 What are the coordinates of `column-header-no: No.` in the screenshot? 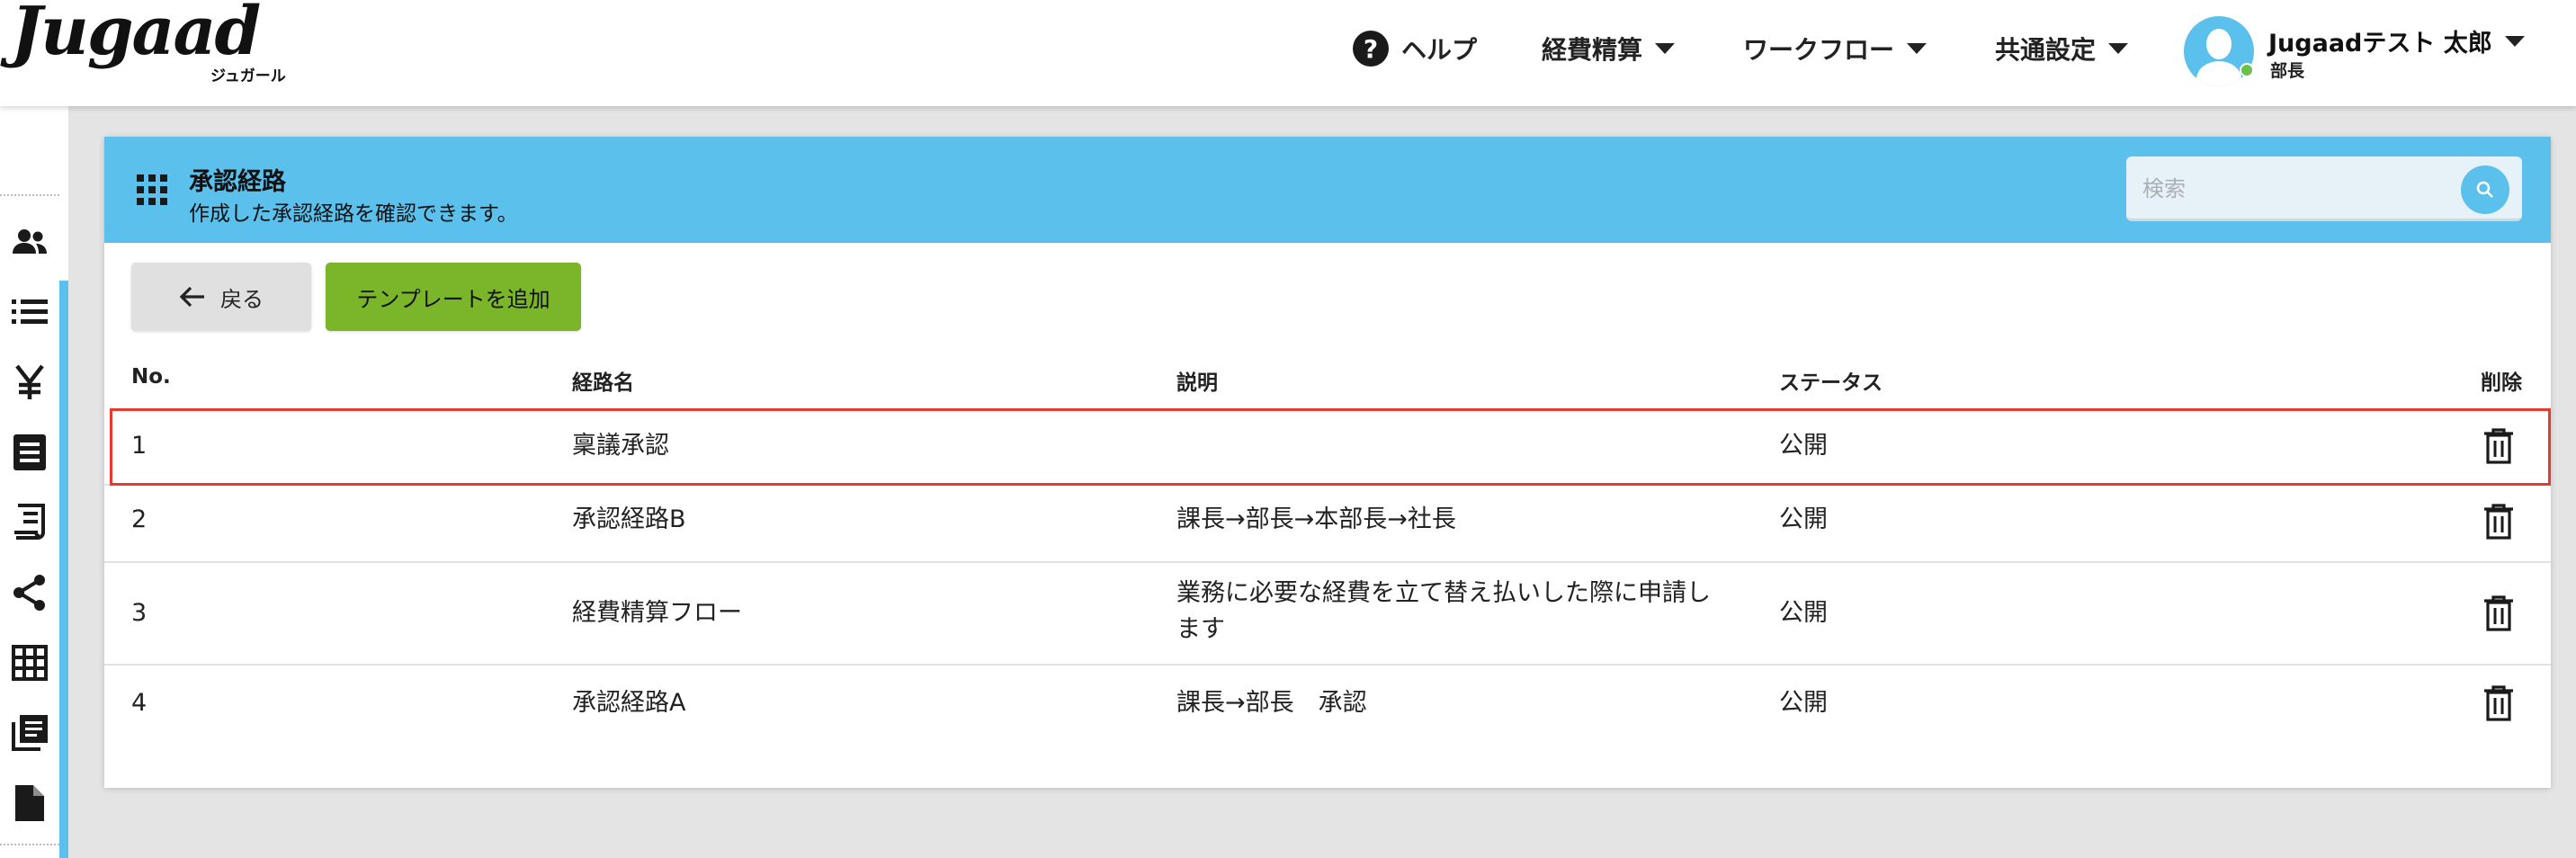 It's located at (151, 377).